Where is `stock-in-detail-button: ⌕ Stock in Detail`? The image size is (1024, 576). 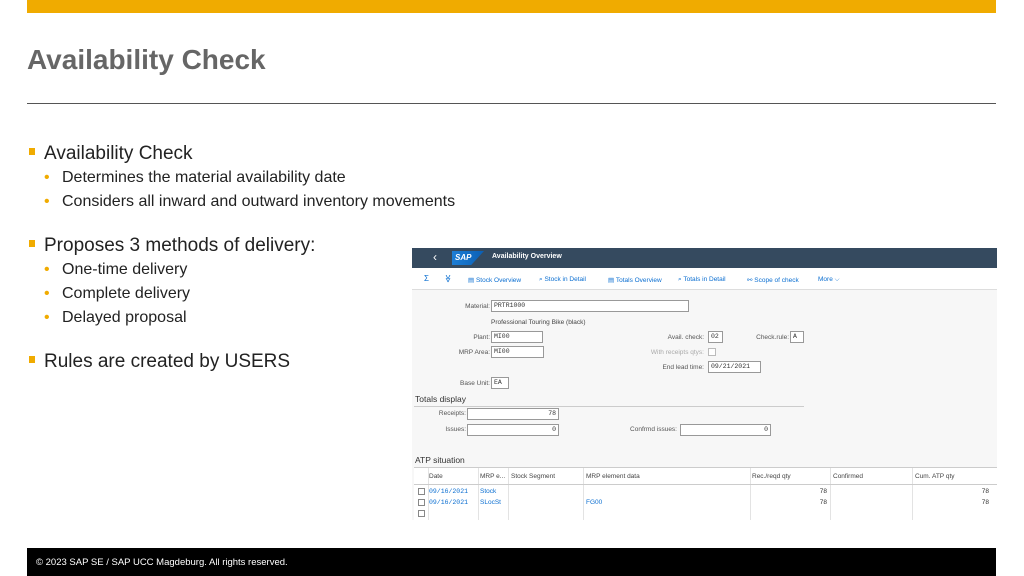 stock-in-detail-button: ⌕ Stock in Detail is located at coordinates (562, 280).